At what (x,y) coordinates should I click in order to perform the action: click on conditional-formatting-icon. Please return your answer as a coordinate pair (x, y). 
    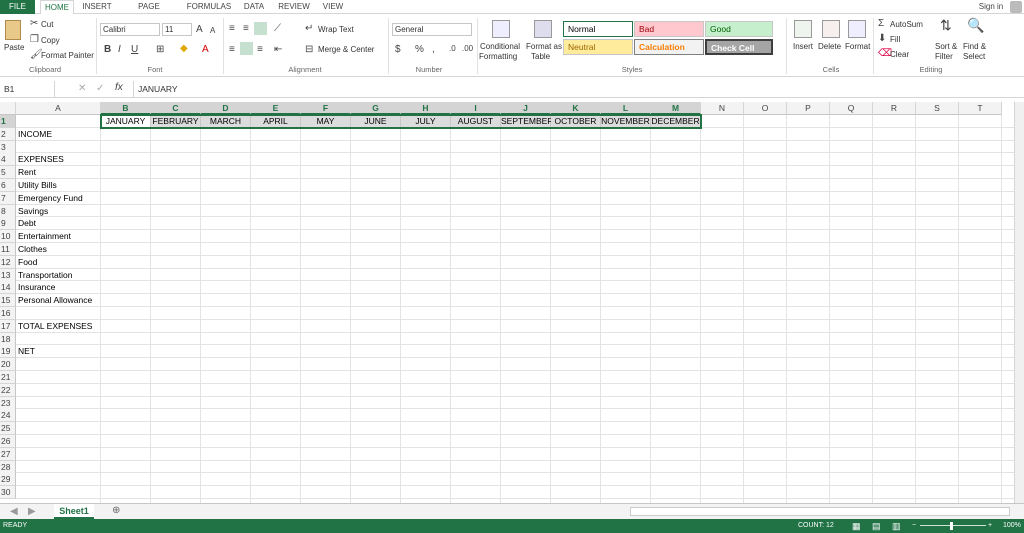
    Looking at the image, I should click on (501, 29).